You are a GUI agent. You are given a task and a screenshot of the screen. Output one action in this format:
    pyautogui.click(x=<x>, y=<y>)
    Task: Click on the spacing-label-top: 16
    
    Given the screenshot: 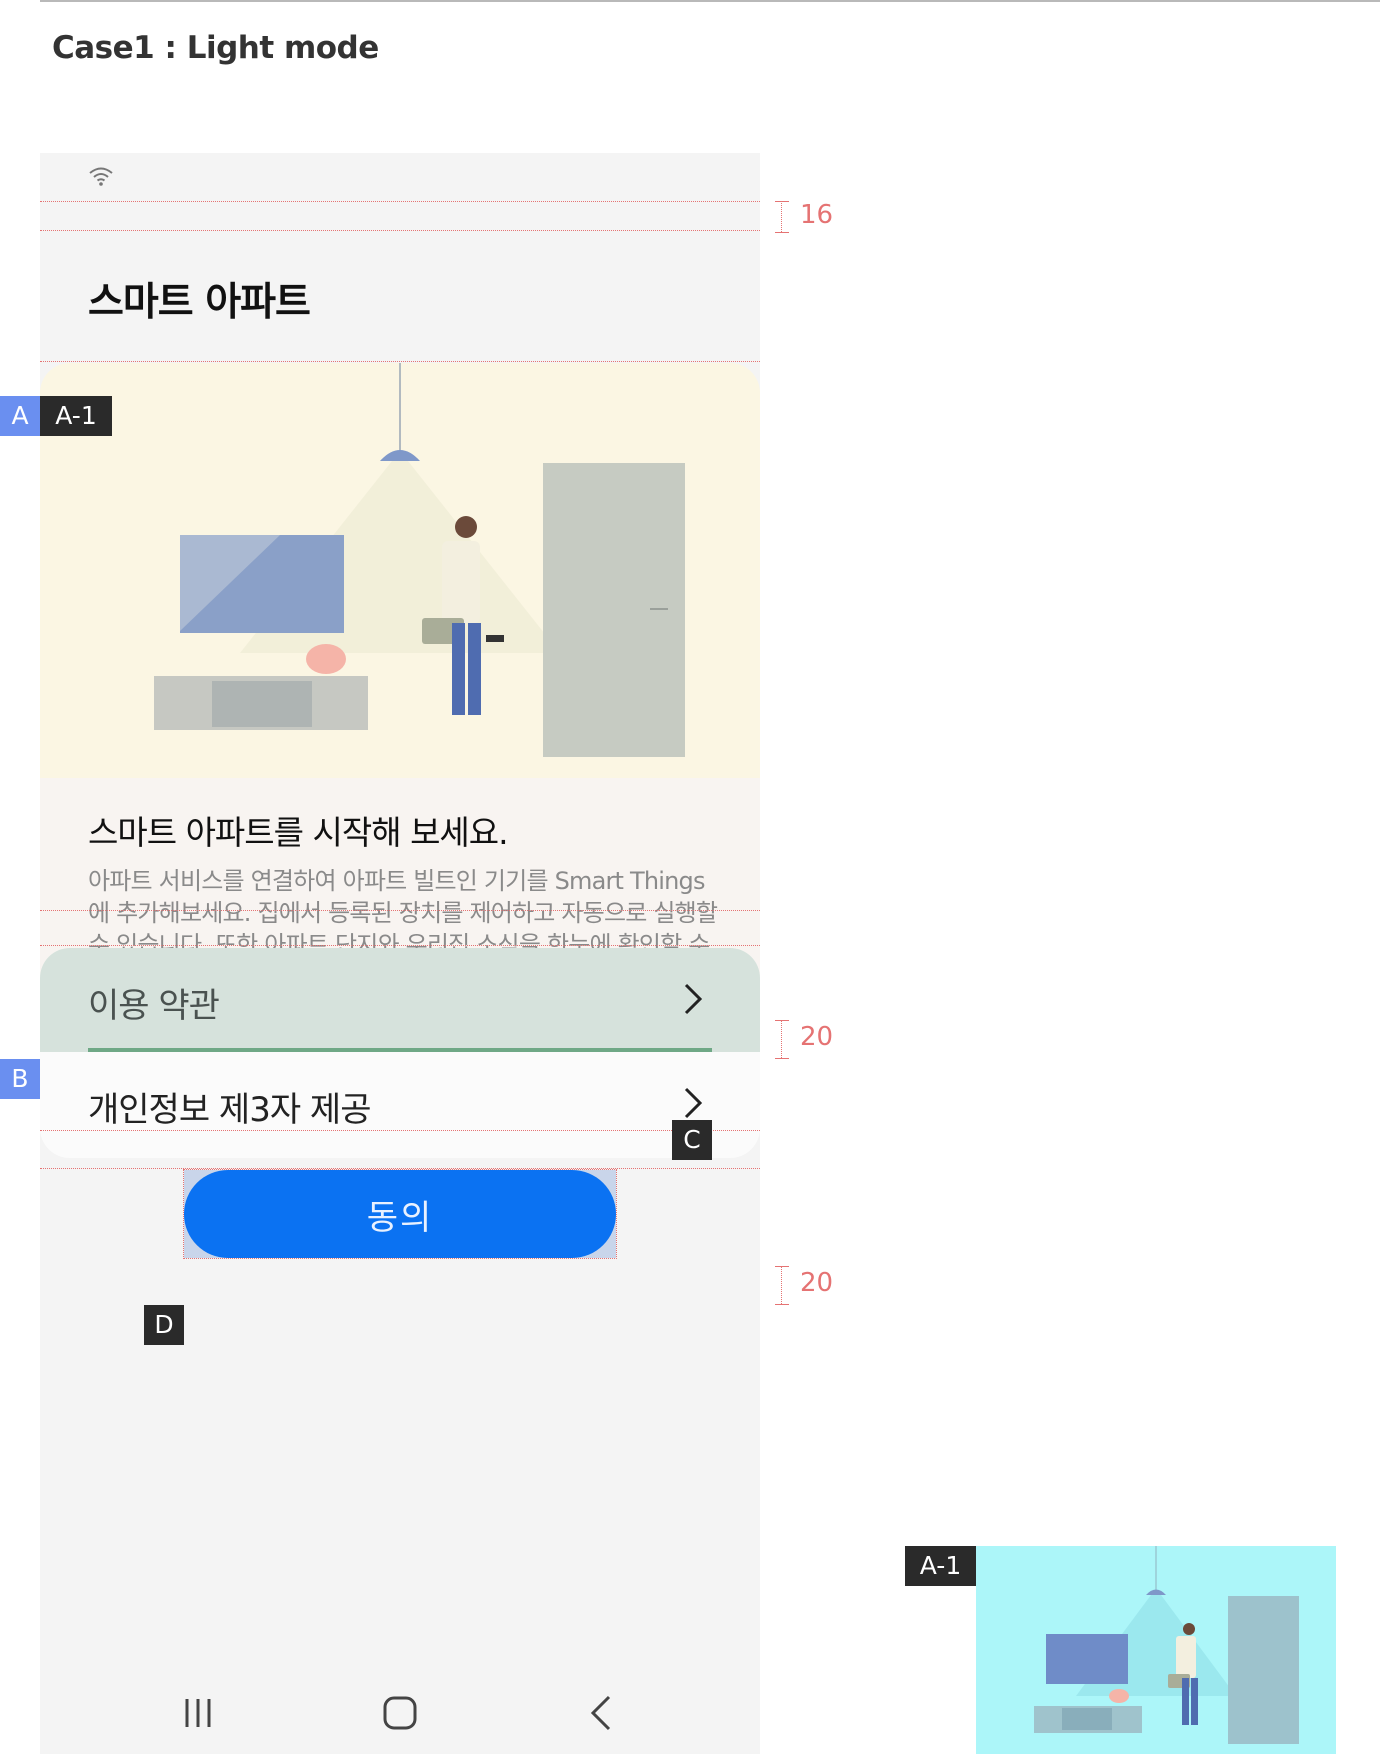 What is the action you would take?
    pyautogui.click(x=817, y=215)
    